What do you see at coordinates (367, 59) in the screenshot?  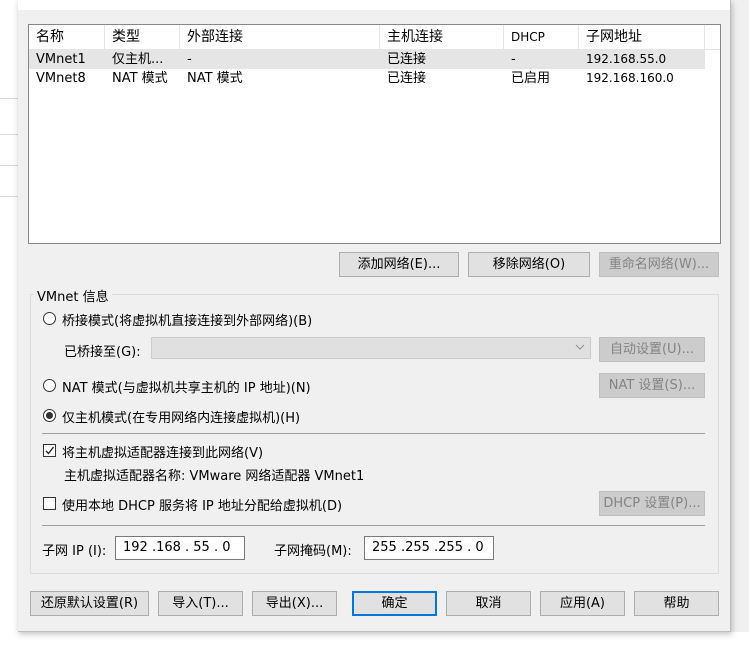 I see `network-row-vmnet1: VMnet1 仅主机... - 已连接 - 192.168.55.0` at bounding box center [367, 59].